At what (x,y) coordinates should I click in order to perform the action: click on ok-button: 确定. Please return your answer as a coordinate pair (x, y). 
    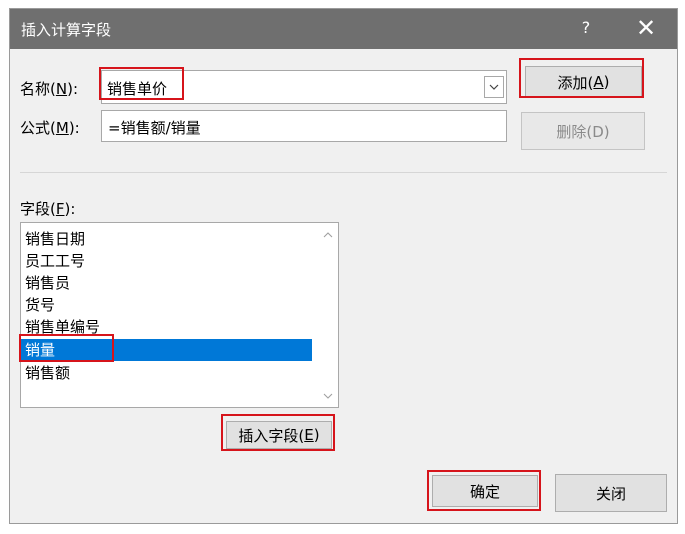
    Looking at the image, I should click on (485, 491).